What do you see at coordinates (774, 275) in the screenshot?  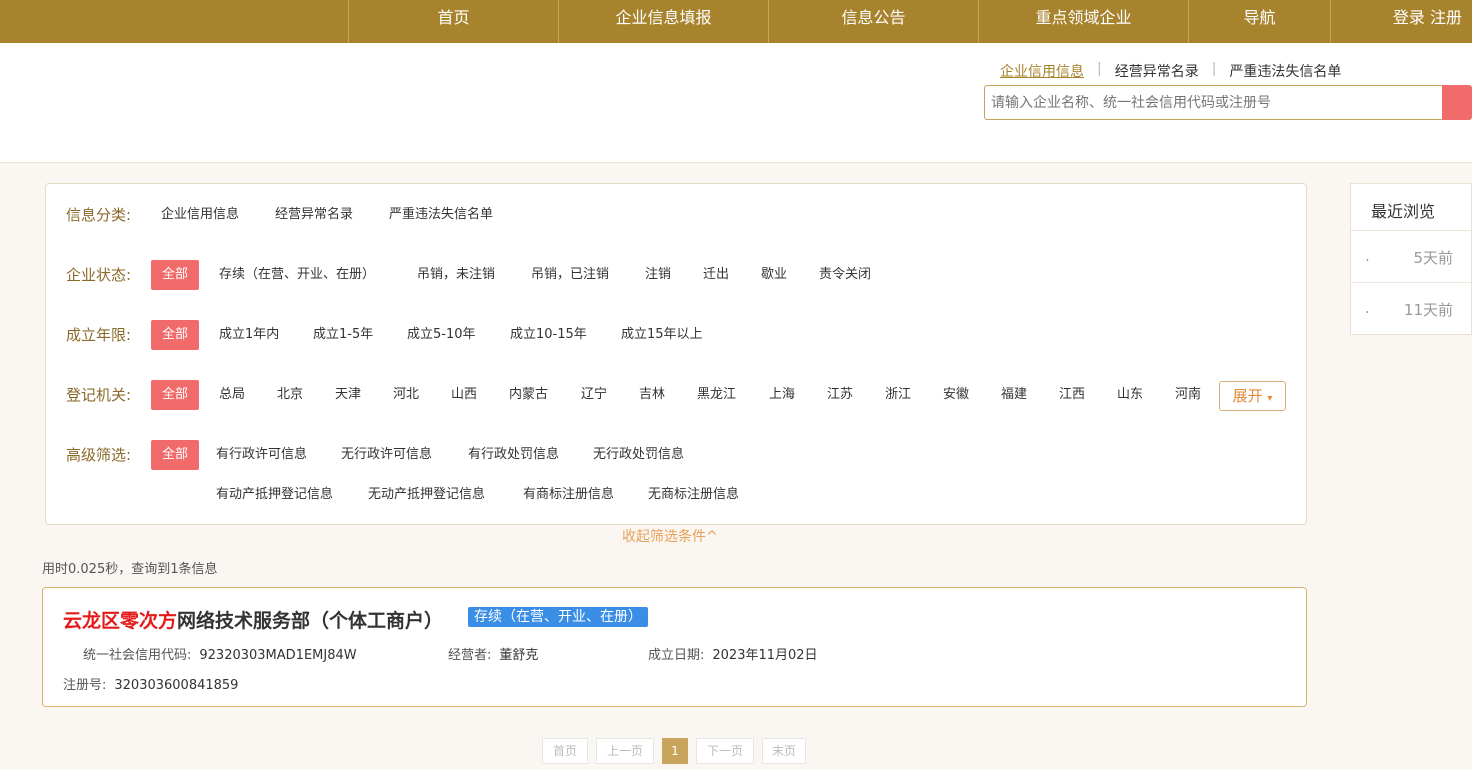 I see `status-option: 歇业` at bounding box center [774, 275].